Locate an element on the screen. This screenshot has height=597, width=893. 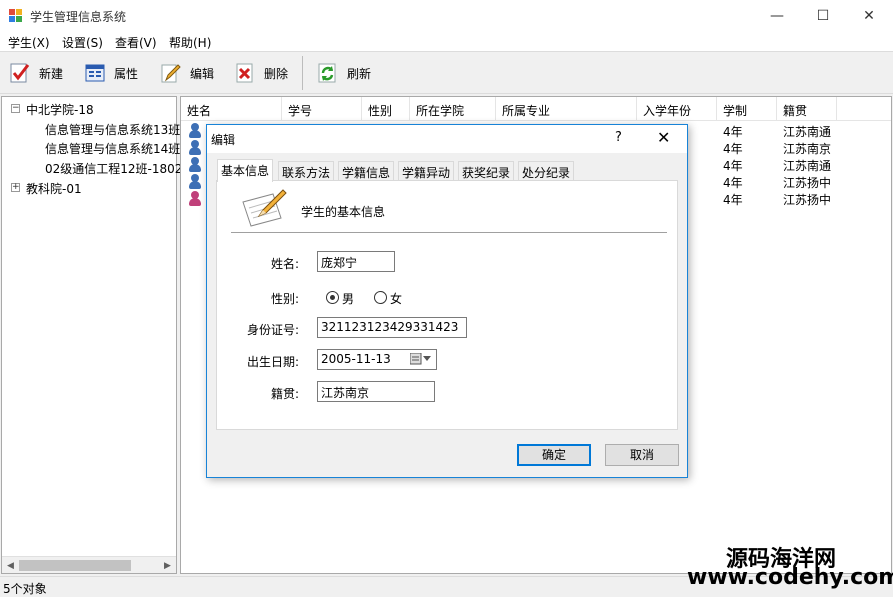
ok-button: 确定 is located at coordinates (554, 455).